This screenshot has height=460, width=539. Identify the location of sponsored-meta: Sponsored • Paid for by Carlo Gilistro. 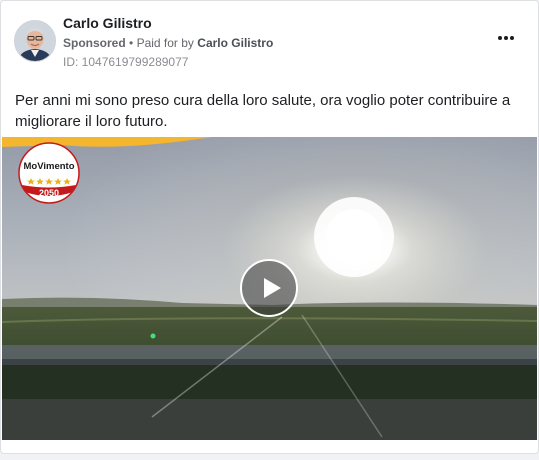
(168, 43).